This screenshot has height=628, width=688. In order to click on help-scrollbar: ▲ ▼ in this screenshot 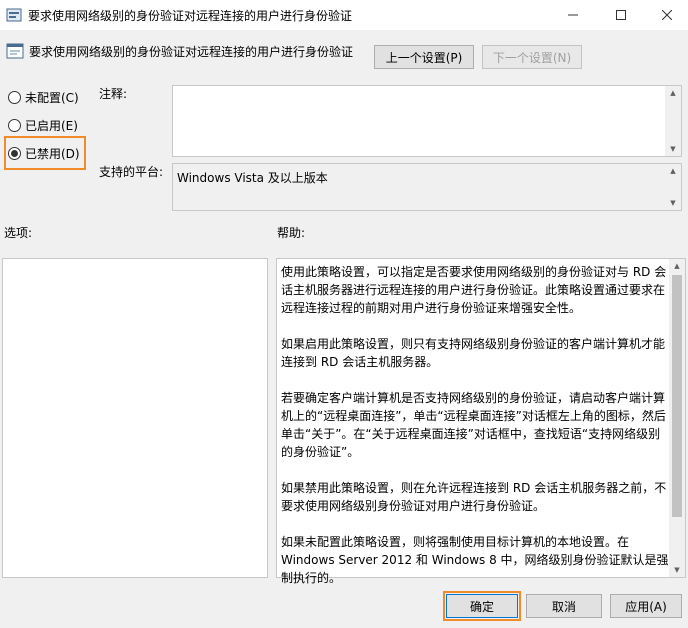, I will do `click(677, 418)`.